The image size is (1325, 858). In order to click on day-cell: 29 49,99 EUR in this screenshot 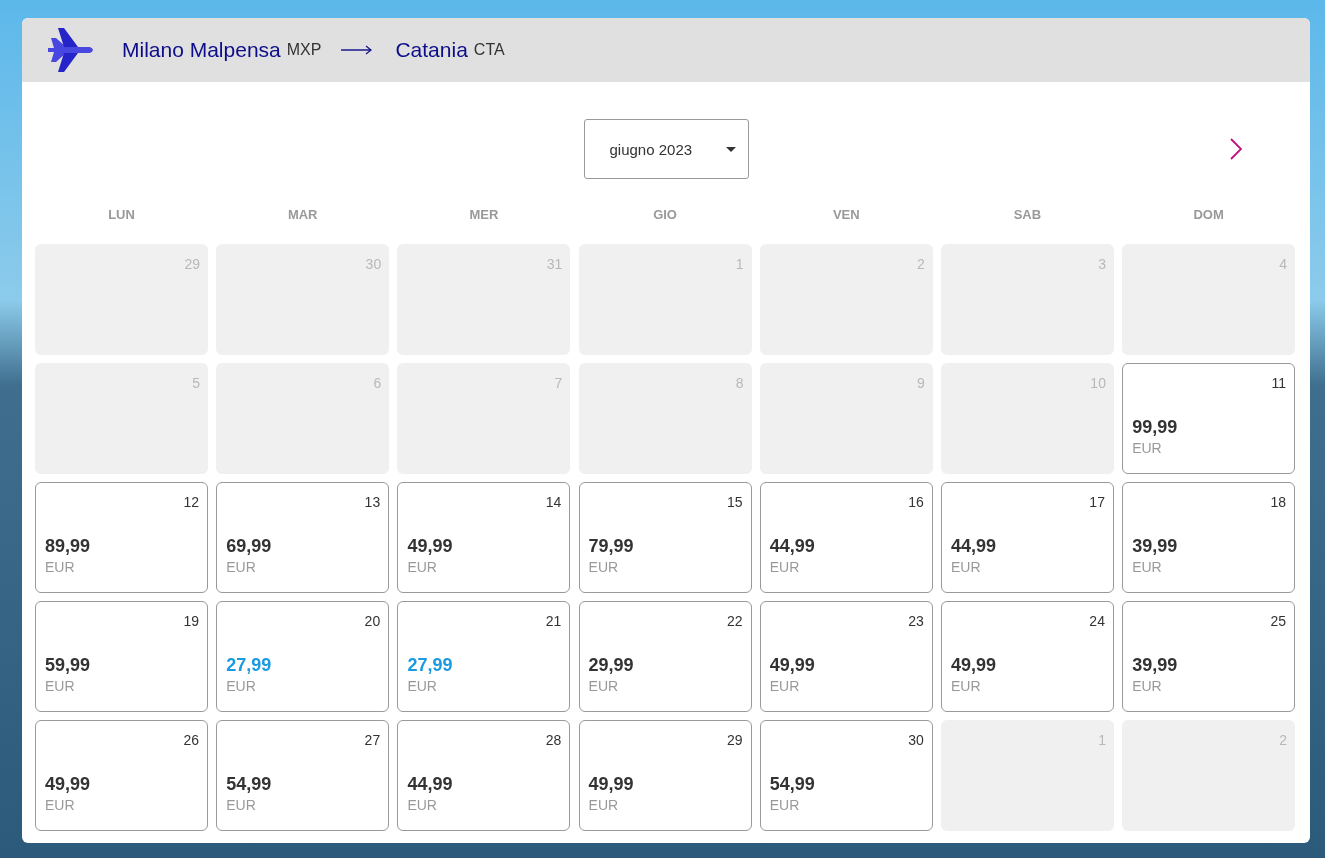, I will do `click(665, 775)`.